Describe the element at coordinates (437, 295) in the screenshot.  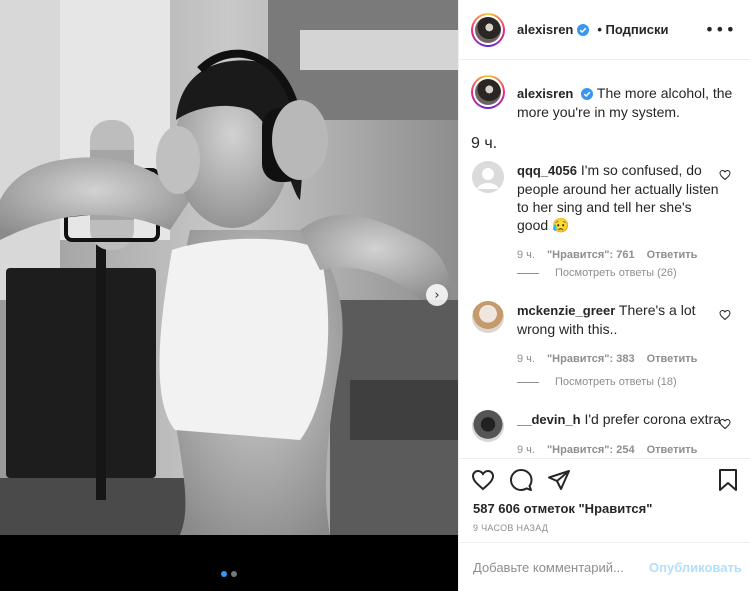
I see `next-photo-button: ›` at that location.